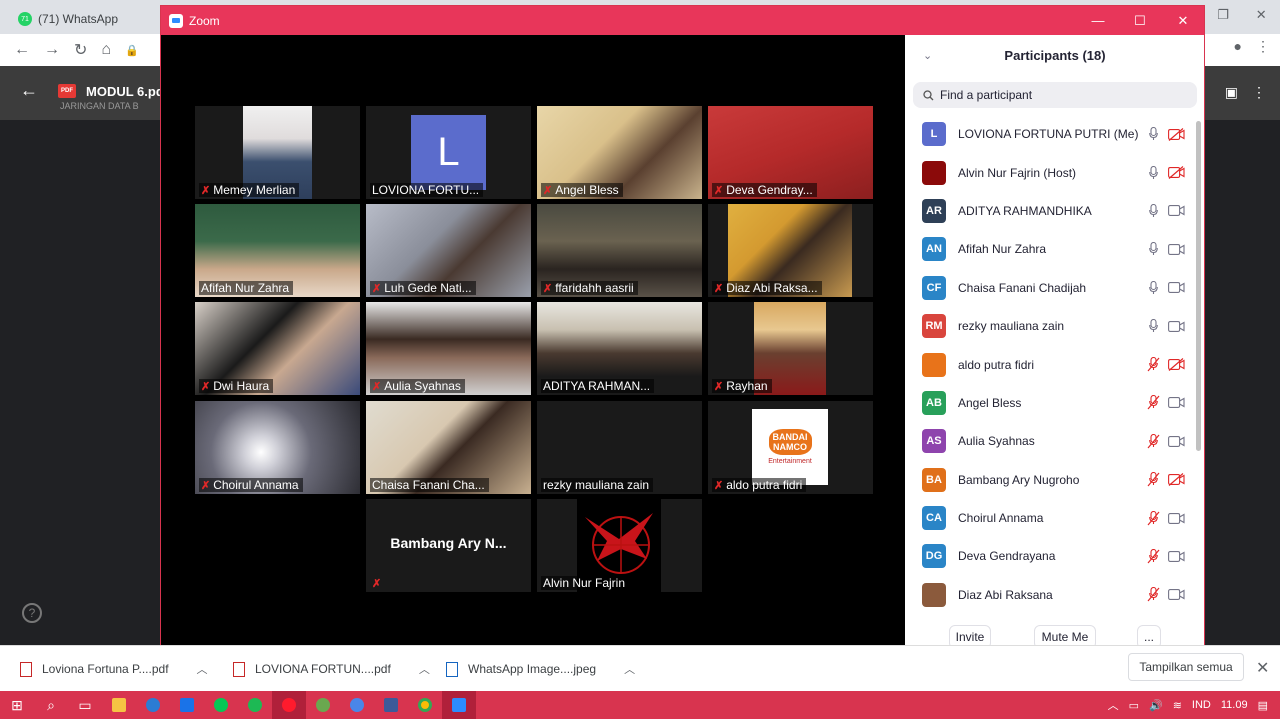 This screenshot has width=1280, height=719. What do you see at coordinates (221, 705) in the screenshot?
I see `line-icon` at bounding box center [221, 705].